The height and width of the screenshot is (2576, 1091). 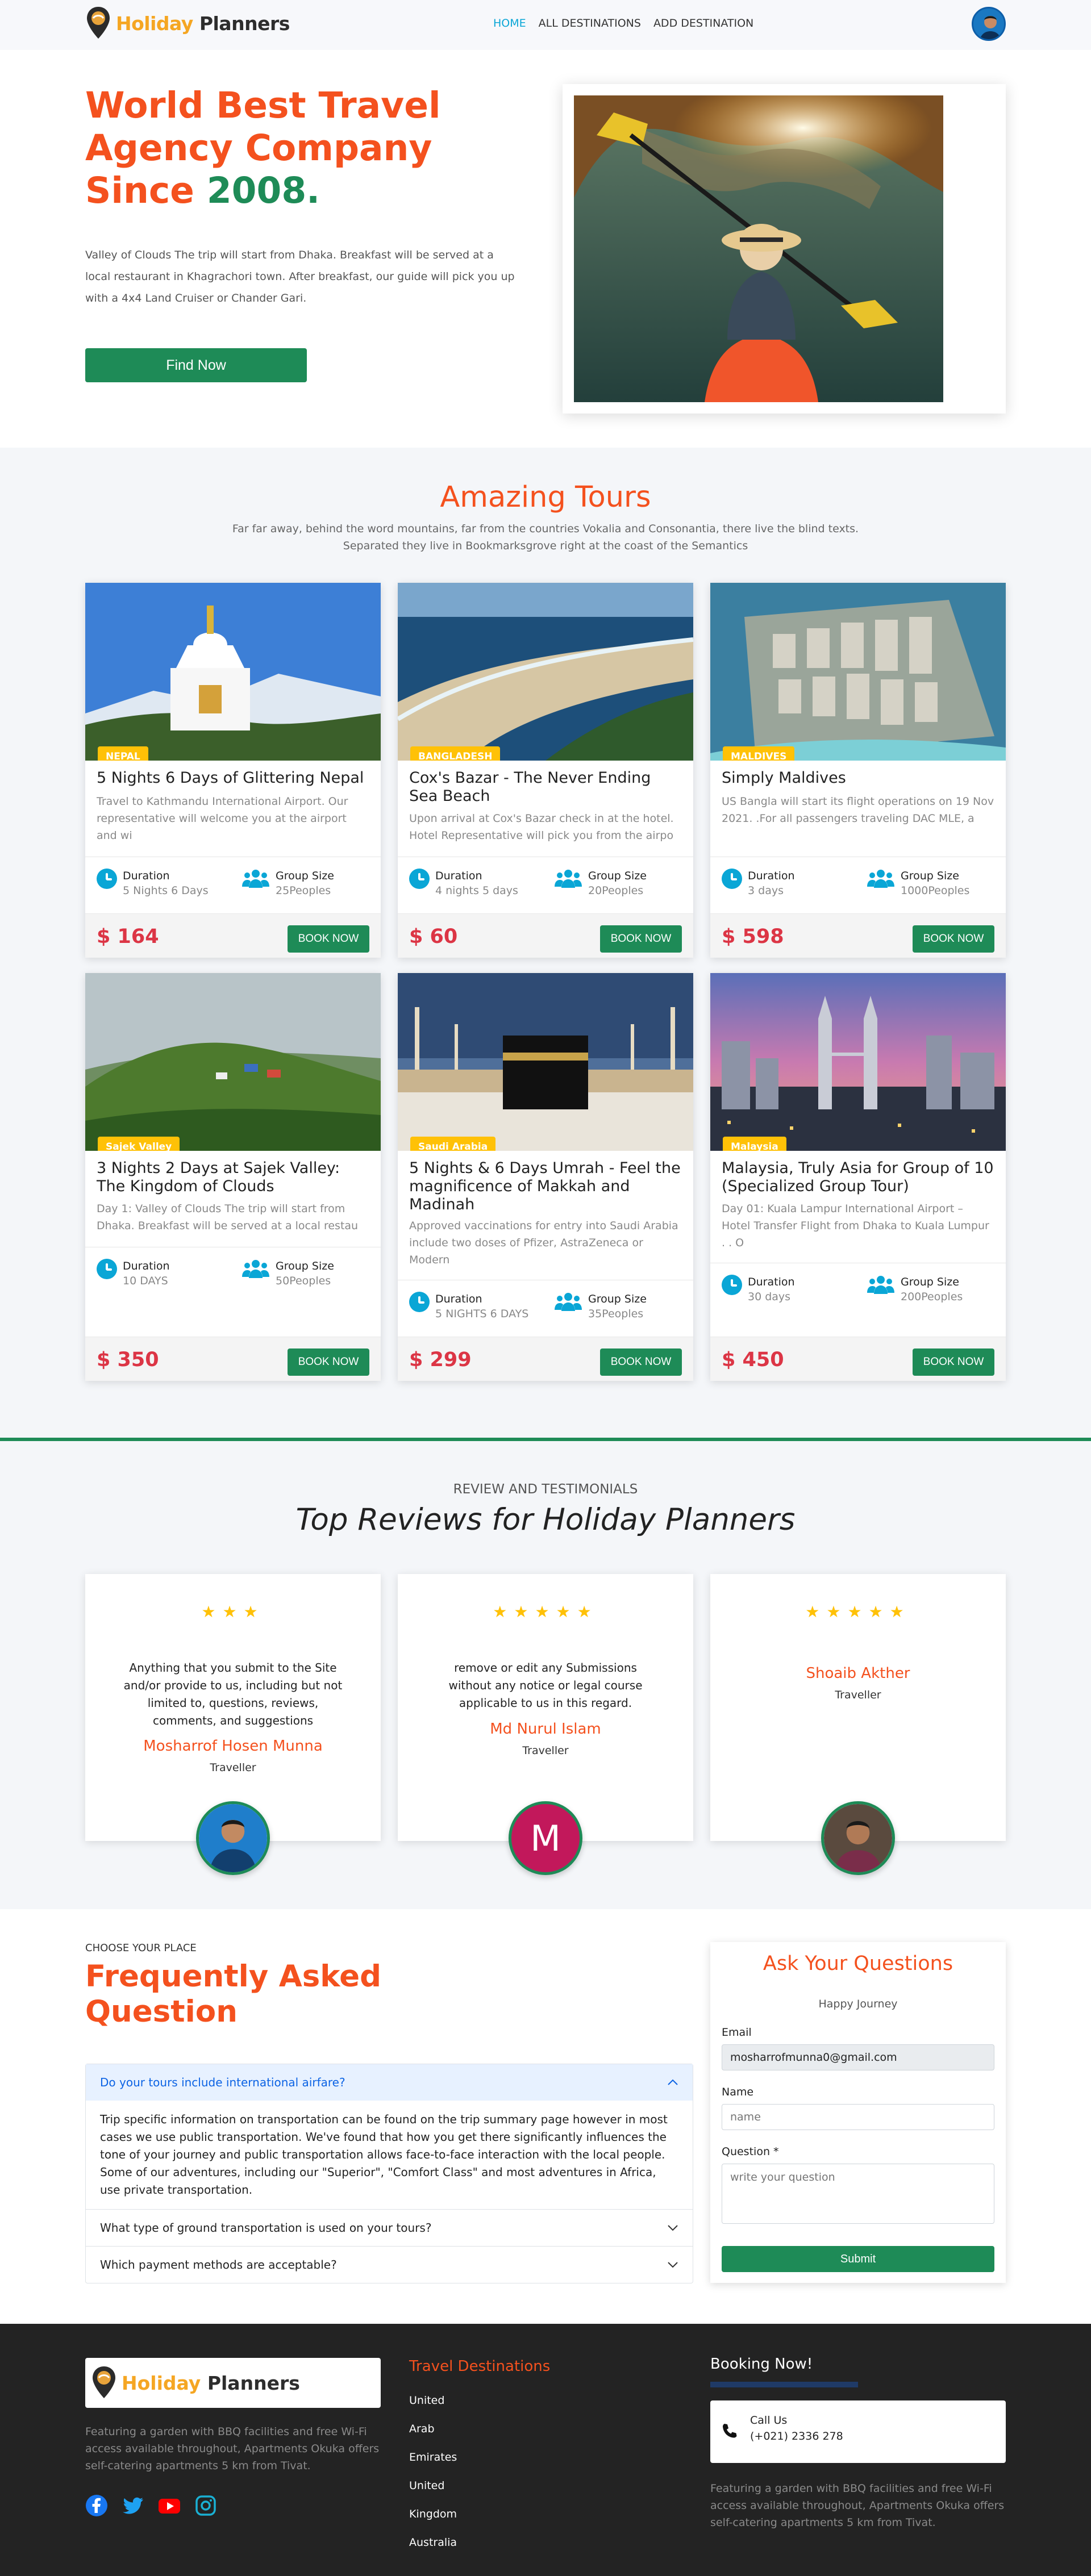 What do you see at coordinates (133, 2505) in the screenshot?
I see `twitter-icon` at bounding box center [133, 2505].